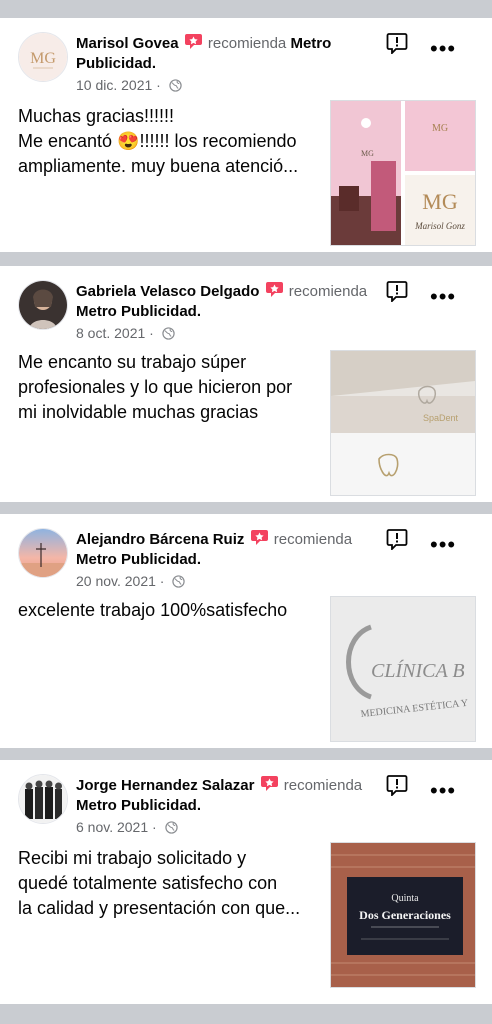 The width and height of the screenshot is (492, 1024). I want to click on review-photo: Quinta Dos Generaciones, so click(403, 915).